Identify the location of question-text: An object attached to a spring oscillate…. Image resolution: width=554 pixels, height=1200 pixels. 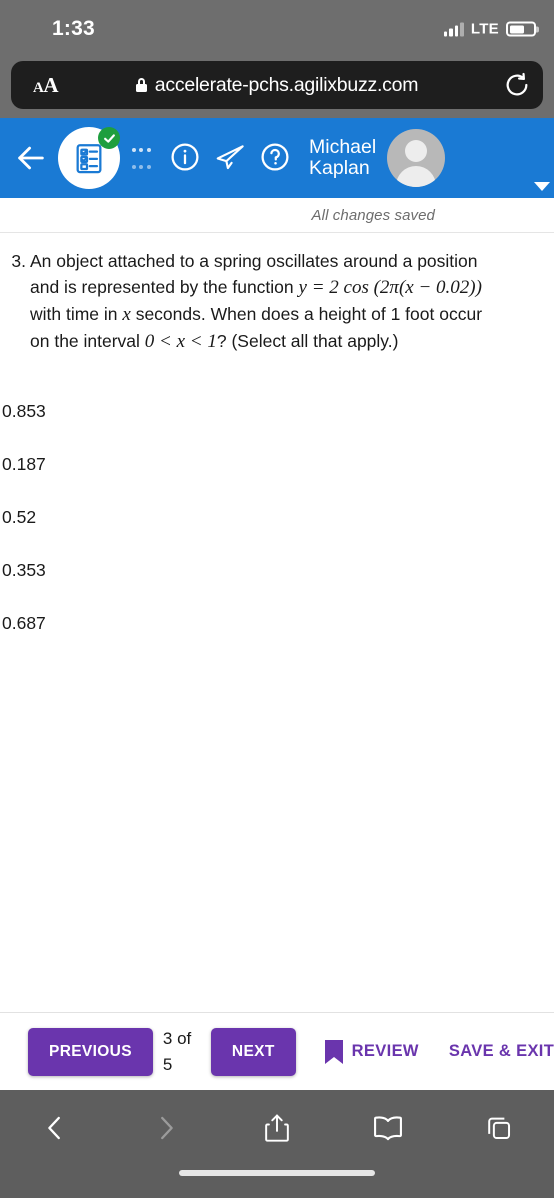
(292, 301).